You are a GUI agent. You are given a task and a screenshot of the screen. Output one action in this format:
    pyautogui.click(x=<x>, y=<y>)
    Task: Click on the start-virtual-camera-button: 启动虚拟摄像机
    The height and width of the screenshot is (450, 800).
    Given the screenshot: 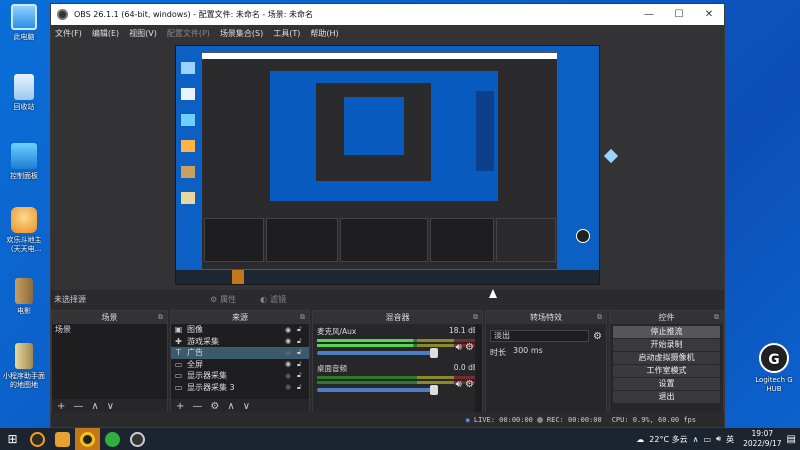 What is the action you would take?
    pyautogui.click(x=666, y=358)
    